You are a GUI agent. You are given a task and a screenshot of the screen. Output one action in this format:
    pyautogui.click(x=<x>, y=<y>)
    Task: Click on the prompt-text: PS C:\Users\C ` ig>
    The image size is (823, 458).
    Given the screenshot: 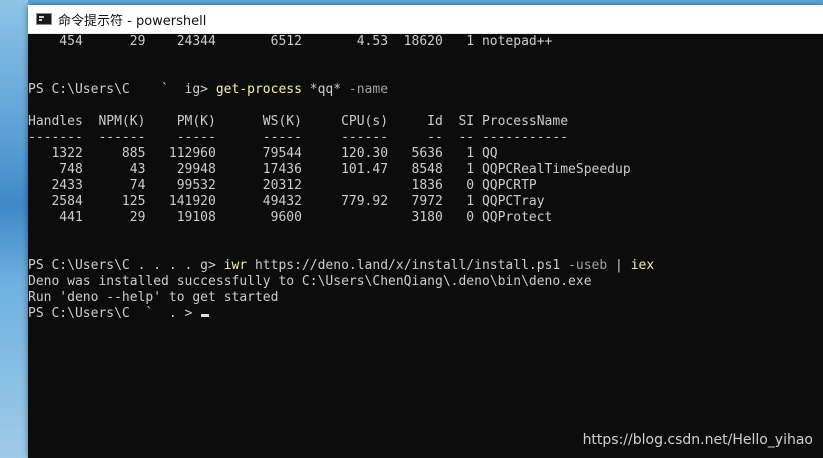 What is the action you would take?
    pyautogui.click(x=122, y=89)
    